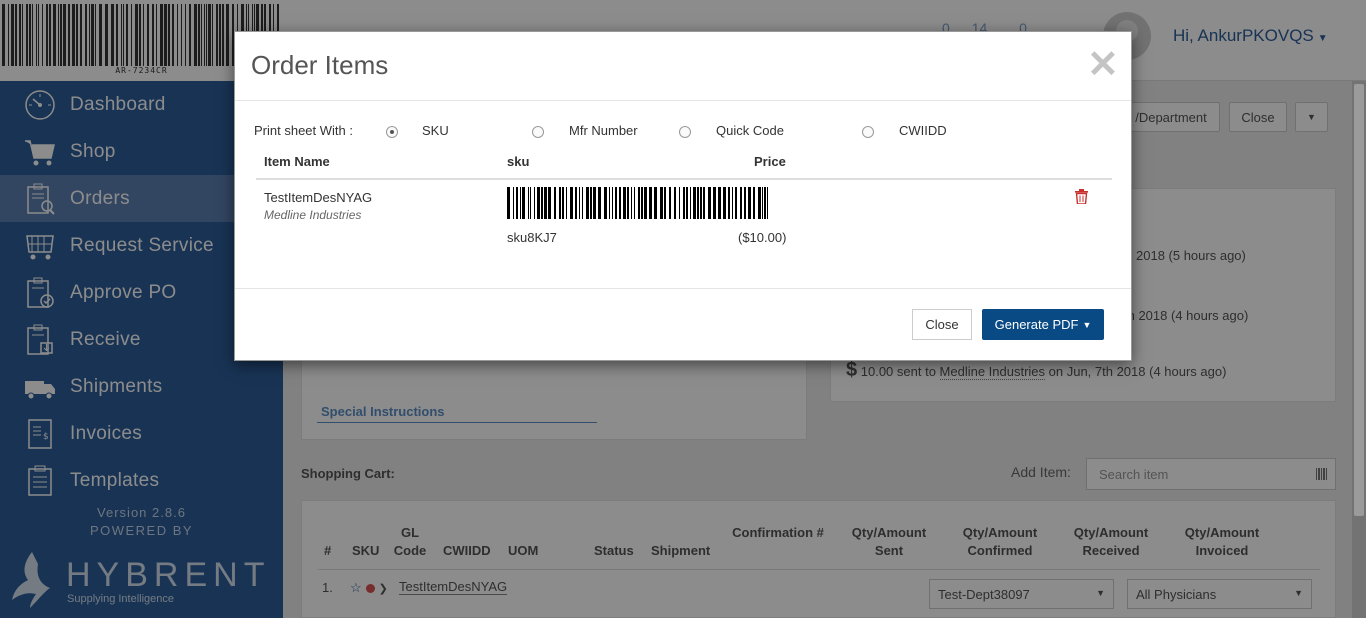 This screenshot has height=618, width=1366. I want to click on radio-label: SKU, so click(435, 130).